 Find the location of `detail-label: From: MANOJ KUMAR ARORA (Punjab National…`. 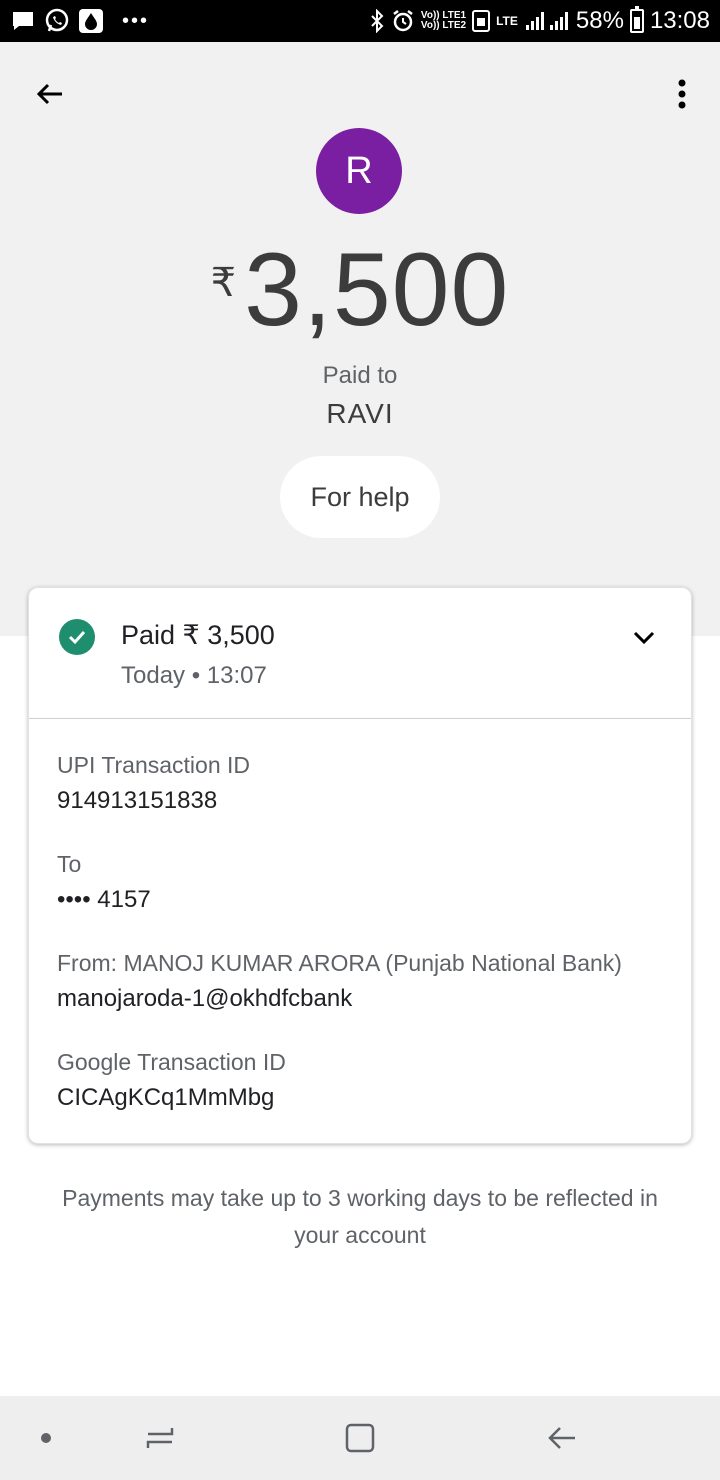

detail-label: From: MANOJ KUMAR ARORA (Punjab National… is located at coordinates (339, 963).